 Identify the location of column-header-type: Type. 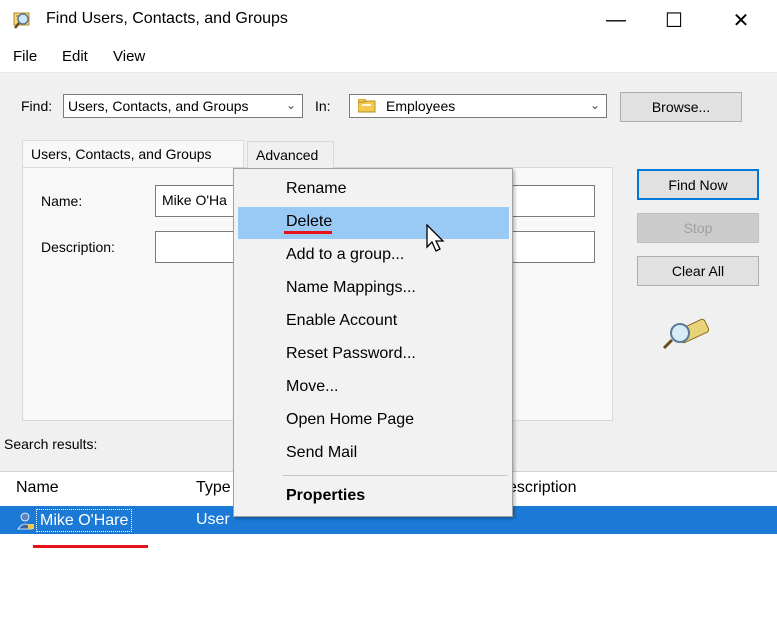
(213, 488).